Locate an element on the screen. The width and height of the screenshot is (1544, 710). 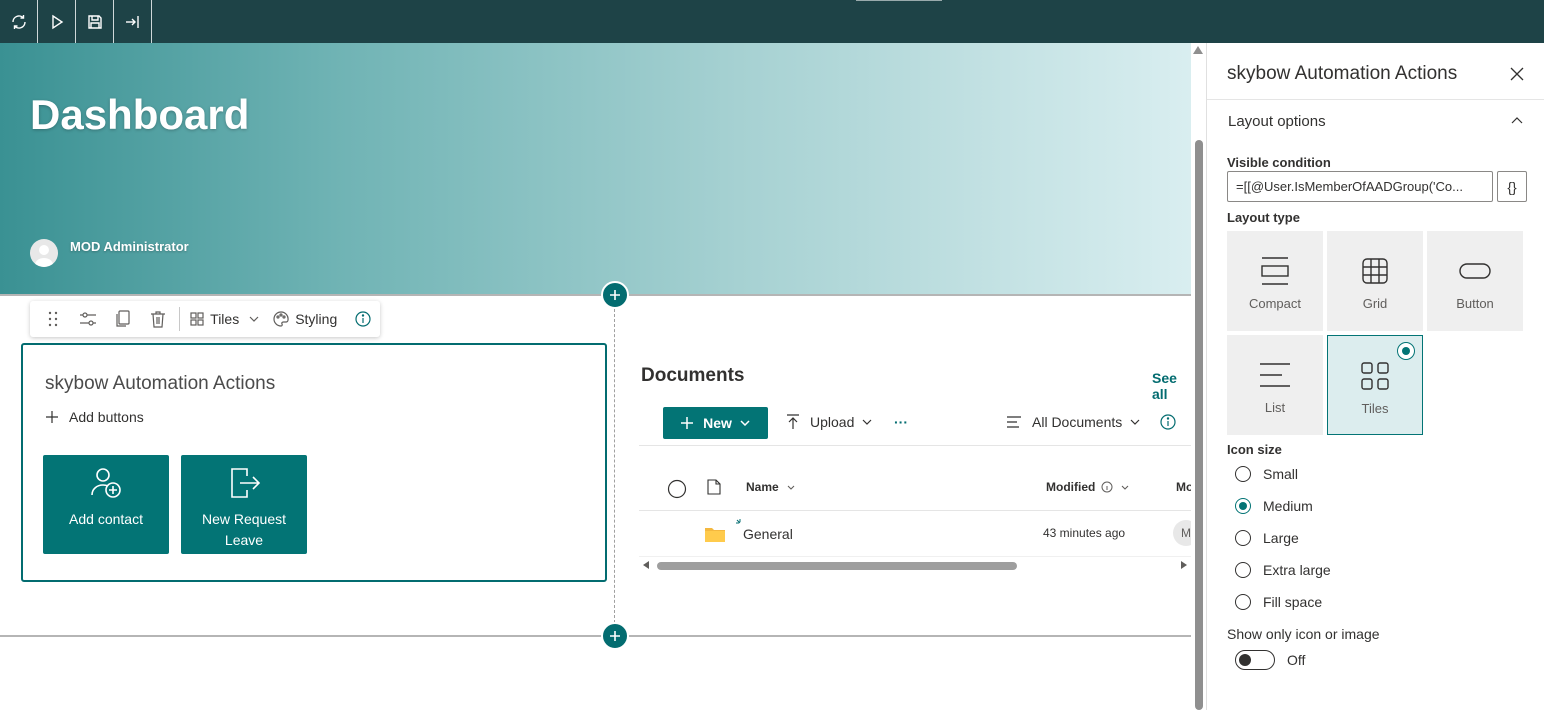
icon-size-fill-space: Fill space is located at coordinates (1278, 602).